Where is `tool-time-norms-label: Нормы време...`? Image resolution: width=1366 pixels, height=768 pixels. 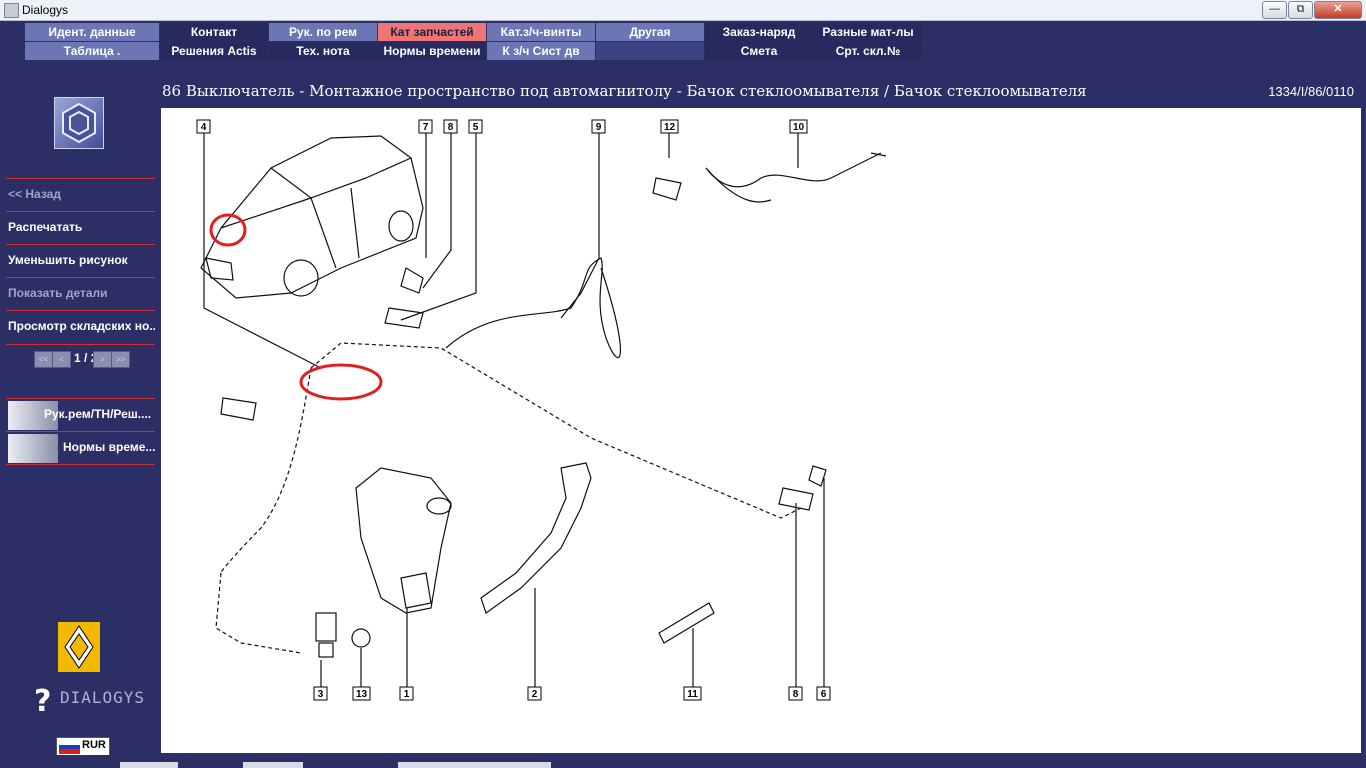
tool-time-norms-label: Нормы време... is located at coordinates (109, 447).